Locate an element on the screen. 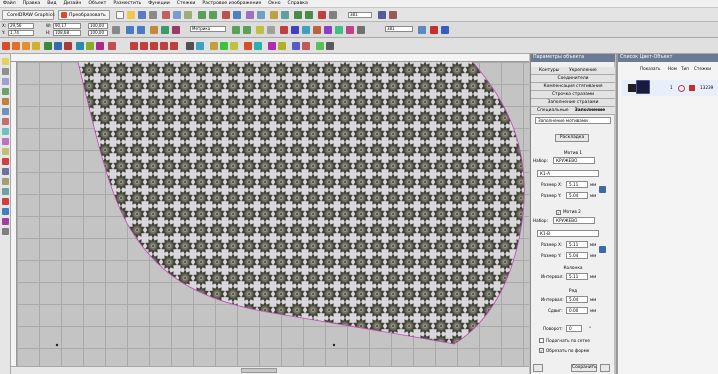 The image size is (718, 374). snap-icon is located at coordinates (393, 15).